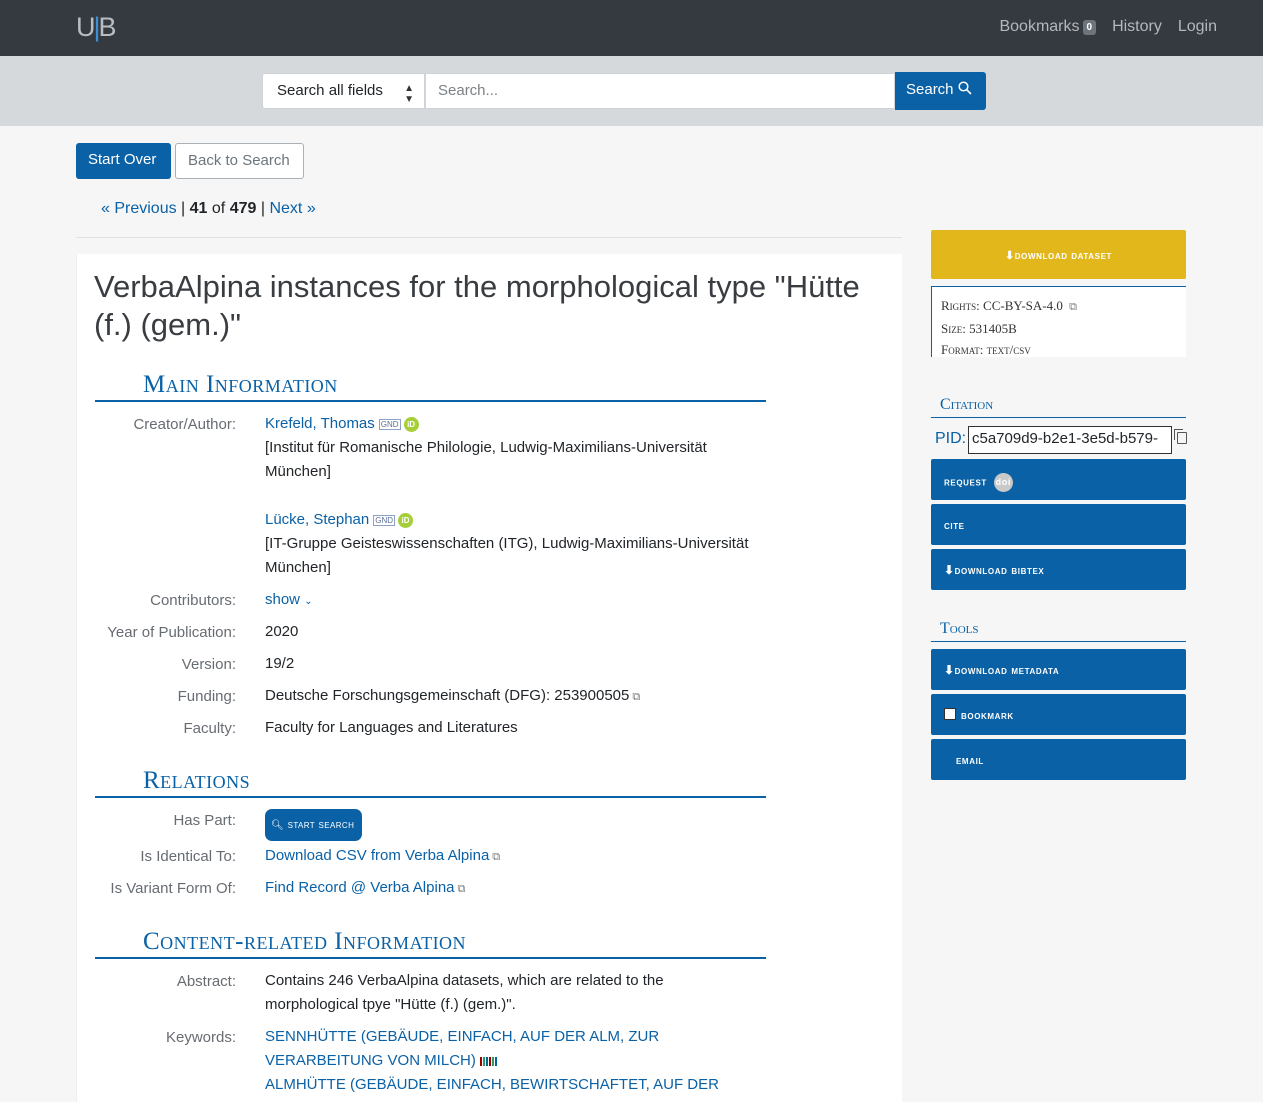 Image resolution: width=1263 pixels, height=1102 pixels. What do you see at coordinates (1058, 479) in the screenshot?
I see `request-doi-button: request doi` at bounding box center [1058, 479].